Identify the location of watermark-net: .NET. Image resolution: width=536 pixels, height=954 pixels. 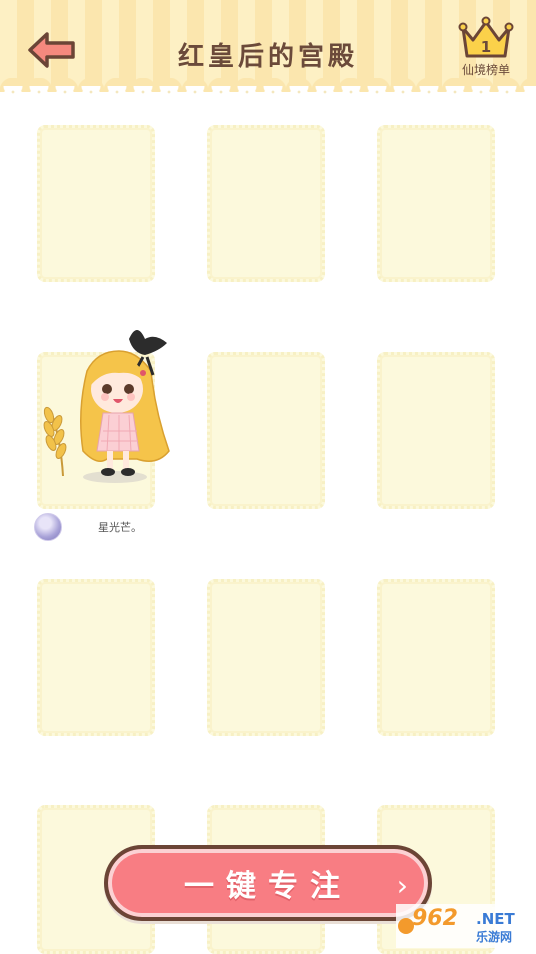
(495, 919).